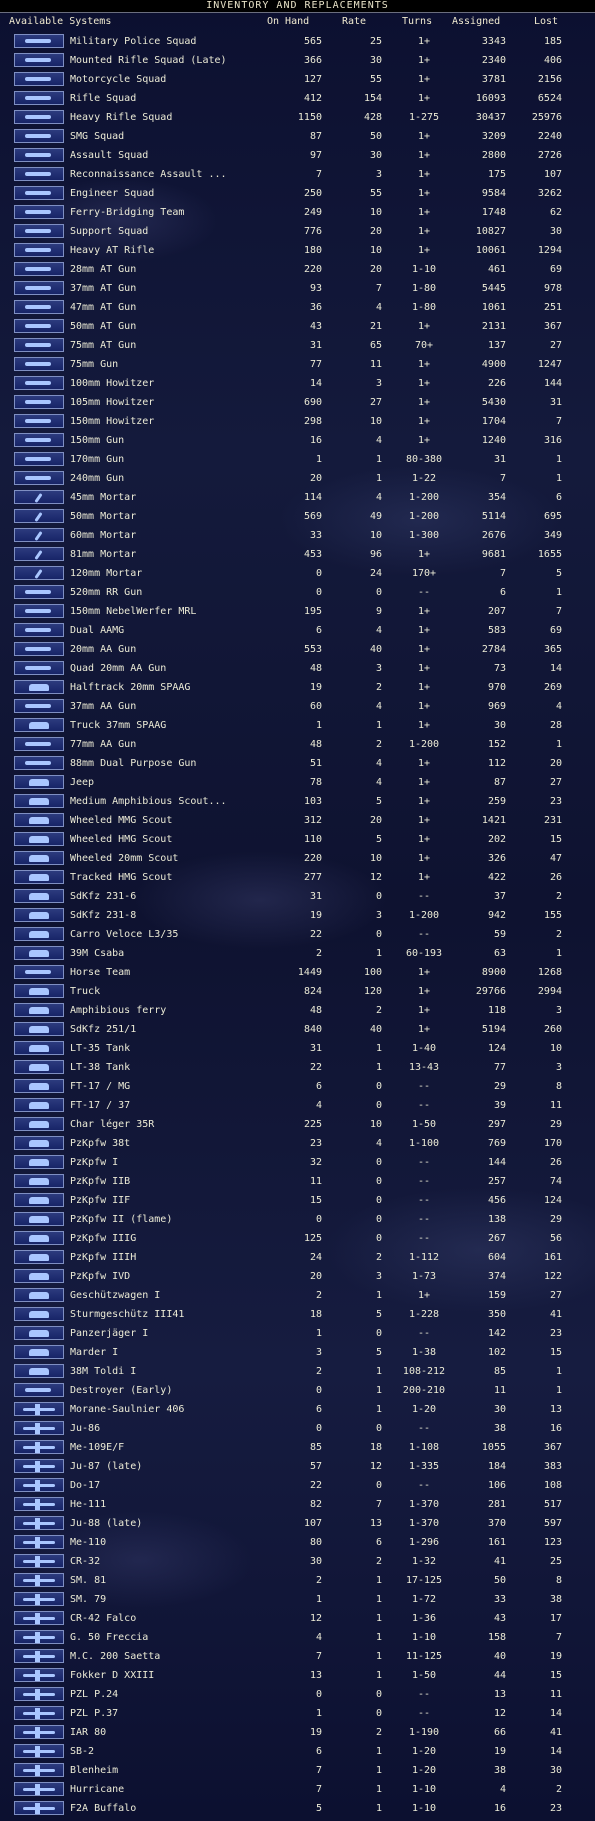  Describe the element at coordinates (297, 478) in the screenshot. I see `system-row: 240mm Gun 20 1 1-22 7 1` at that location.